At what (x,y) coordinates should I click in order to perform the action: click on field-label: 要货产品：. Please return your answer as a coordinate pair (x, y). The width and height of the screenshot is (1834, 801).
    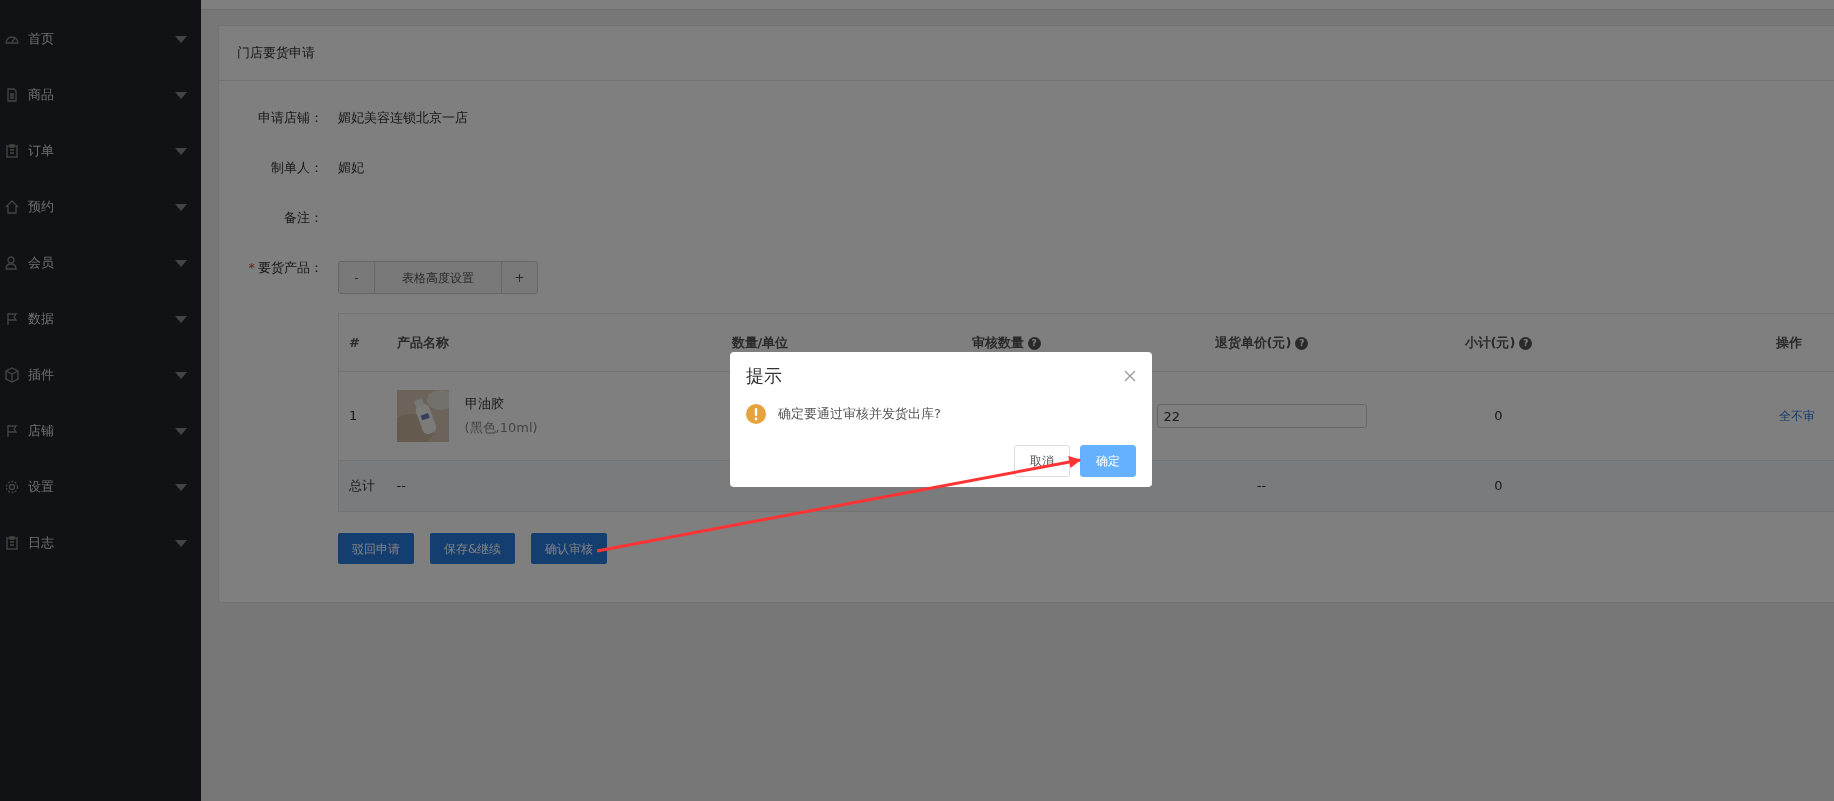
    Looking at the image, I should click on (290, 267).